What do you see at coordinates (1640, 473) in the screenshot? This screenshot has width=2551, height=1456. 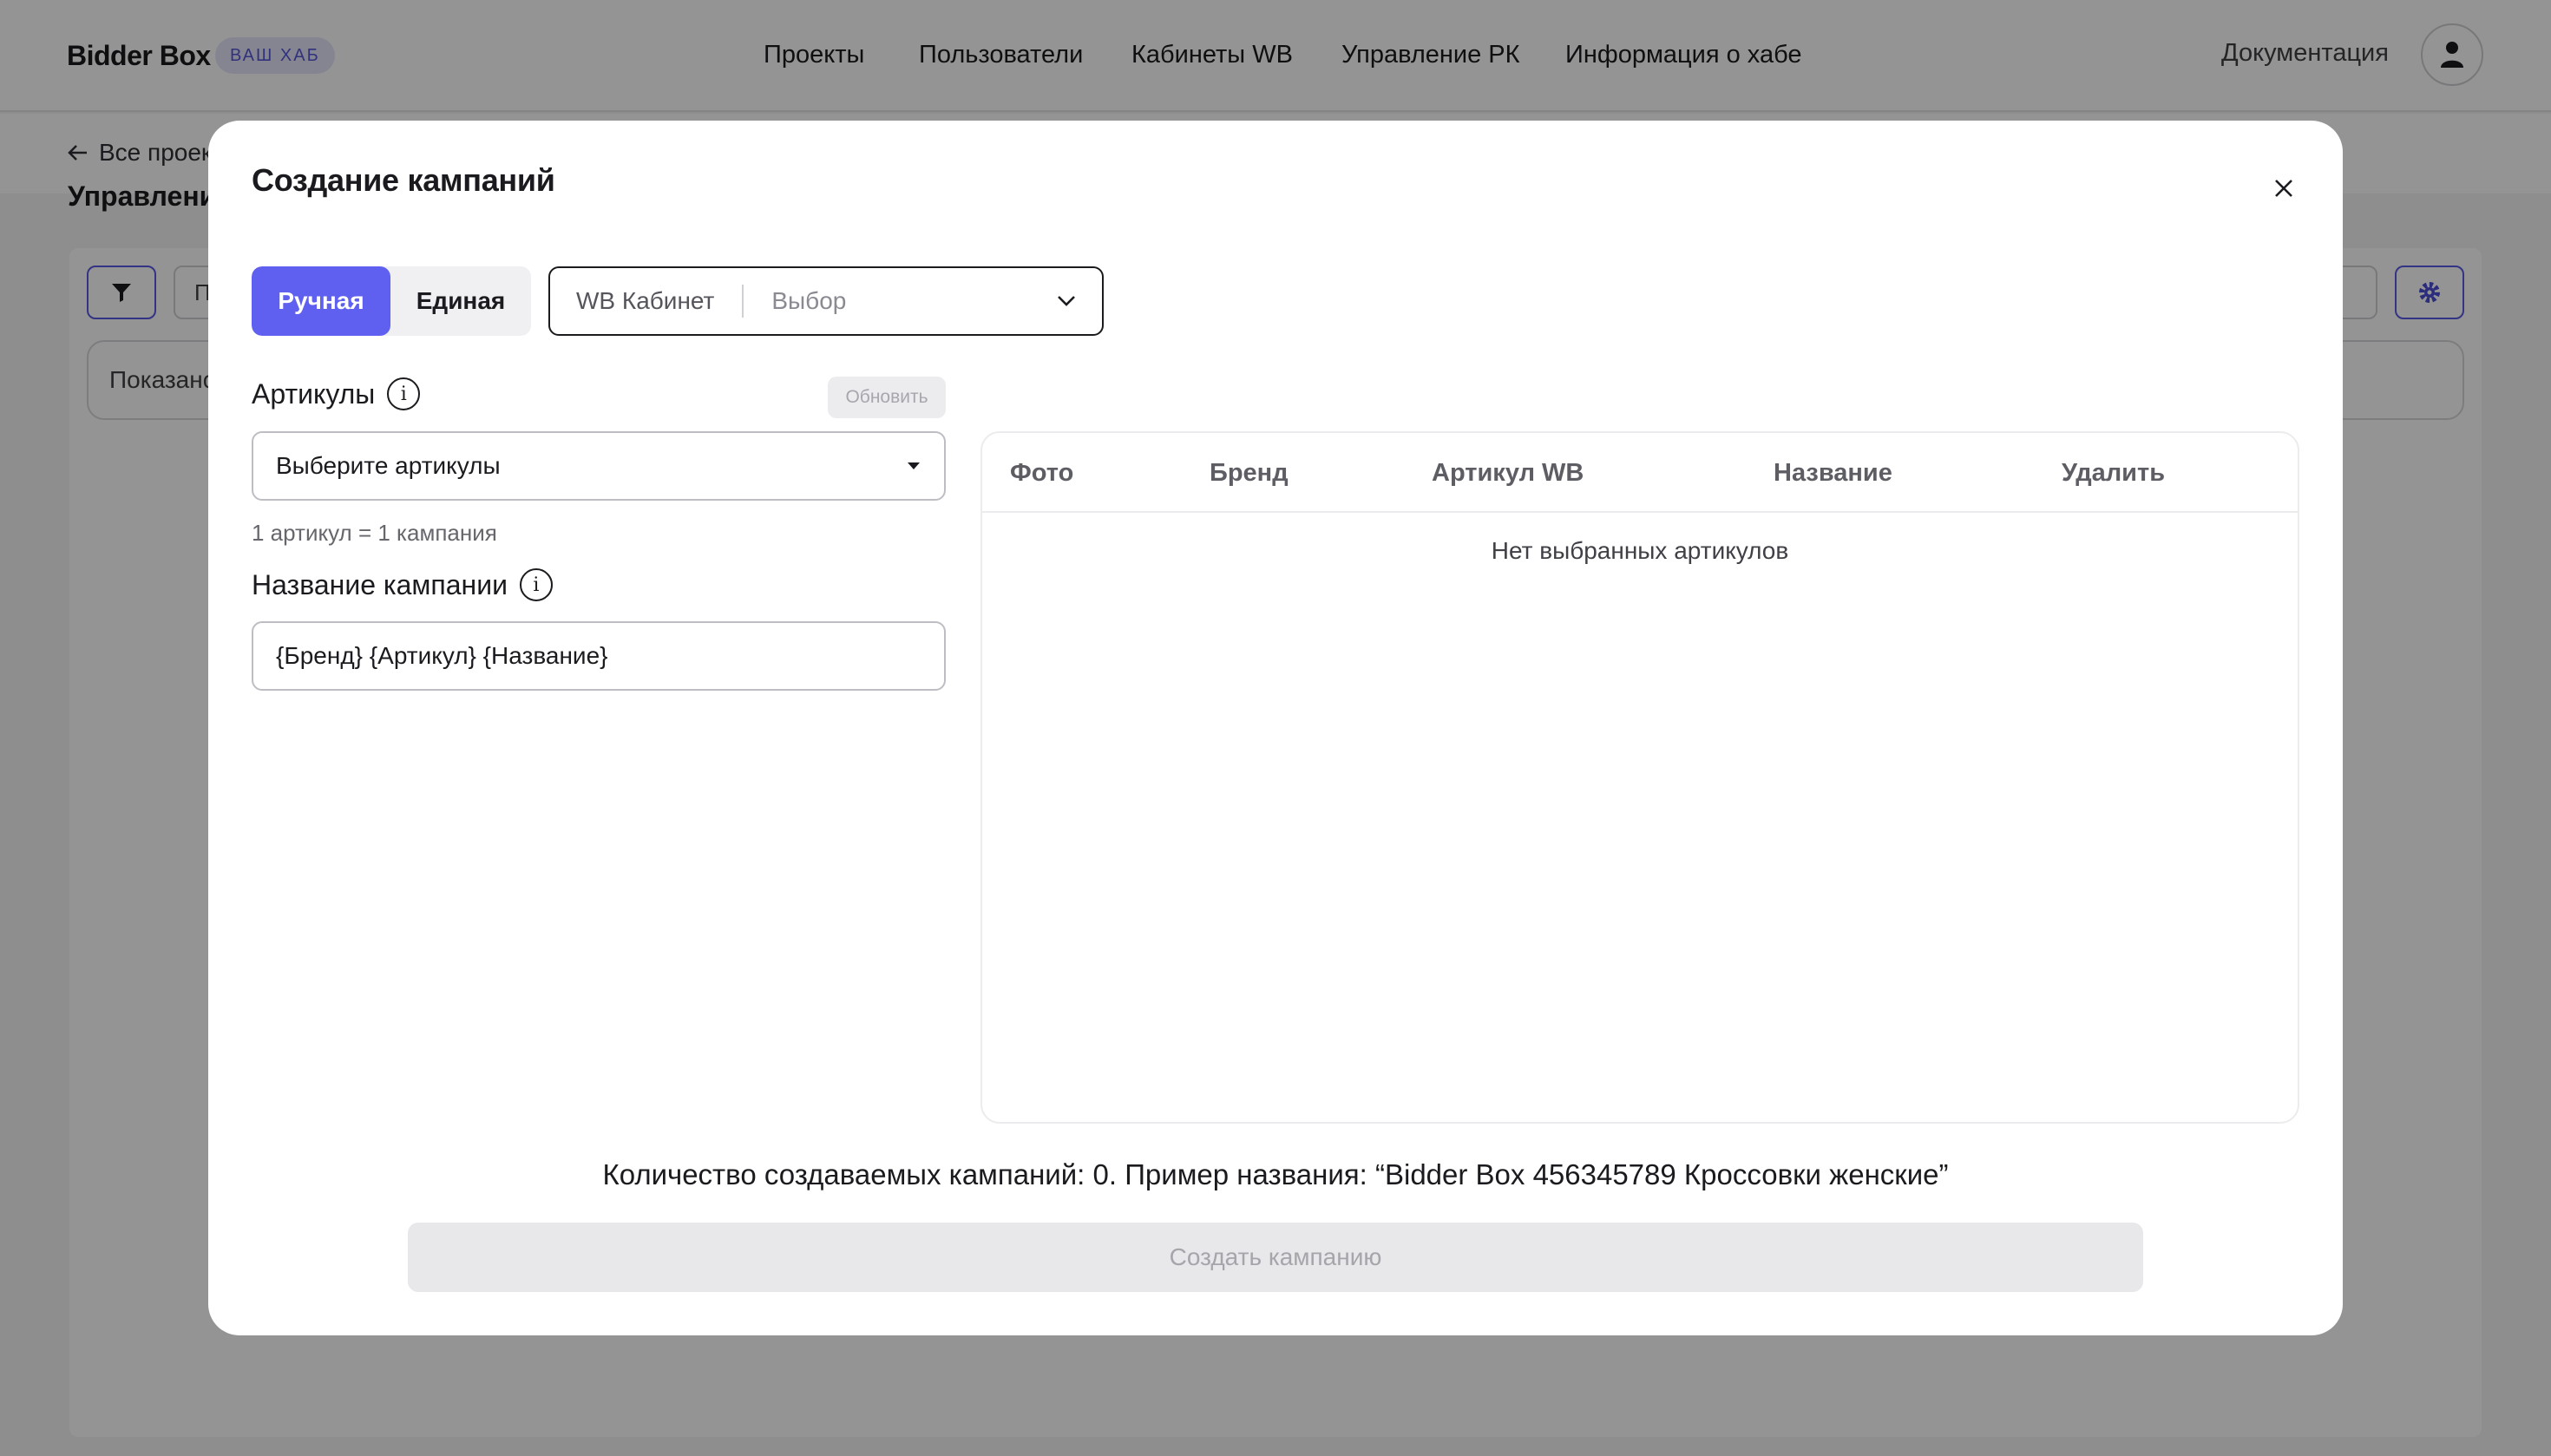 I see `table-header: Фото Бренд Артикул WB Название Удалить` at bounding box center [1640, 473].